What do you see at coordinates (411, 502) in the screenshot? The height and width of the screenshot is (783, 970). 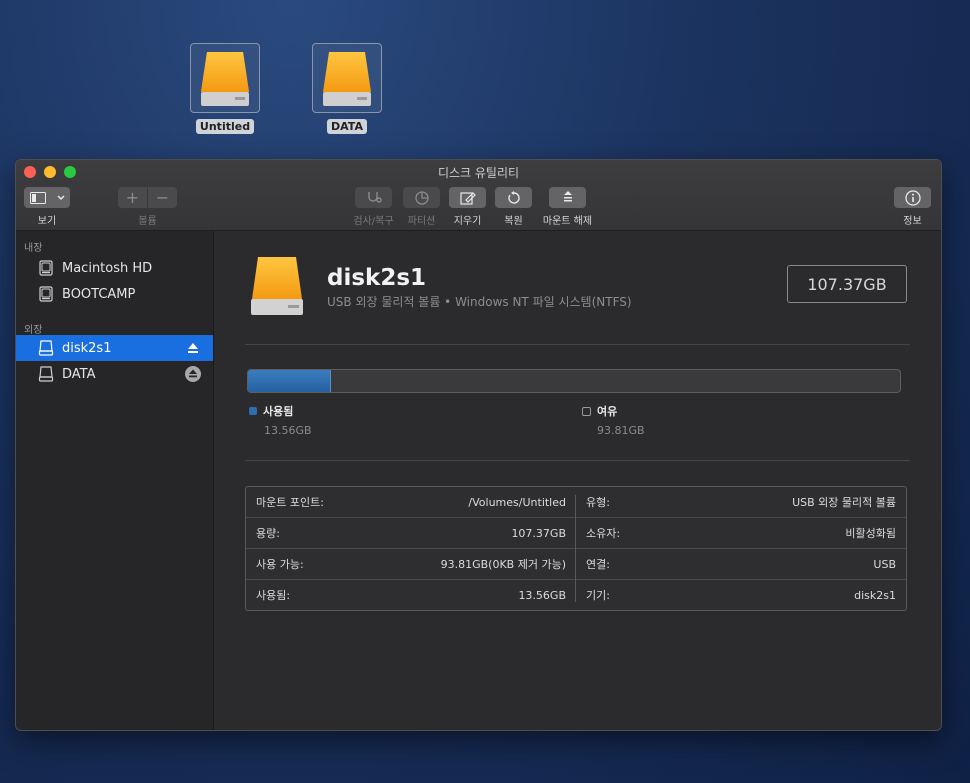 I see `info-row: 마운트 포인트: /Volumes/Untitled` at bounding box center [411, 502].